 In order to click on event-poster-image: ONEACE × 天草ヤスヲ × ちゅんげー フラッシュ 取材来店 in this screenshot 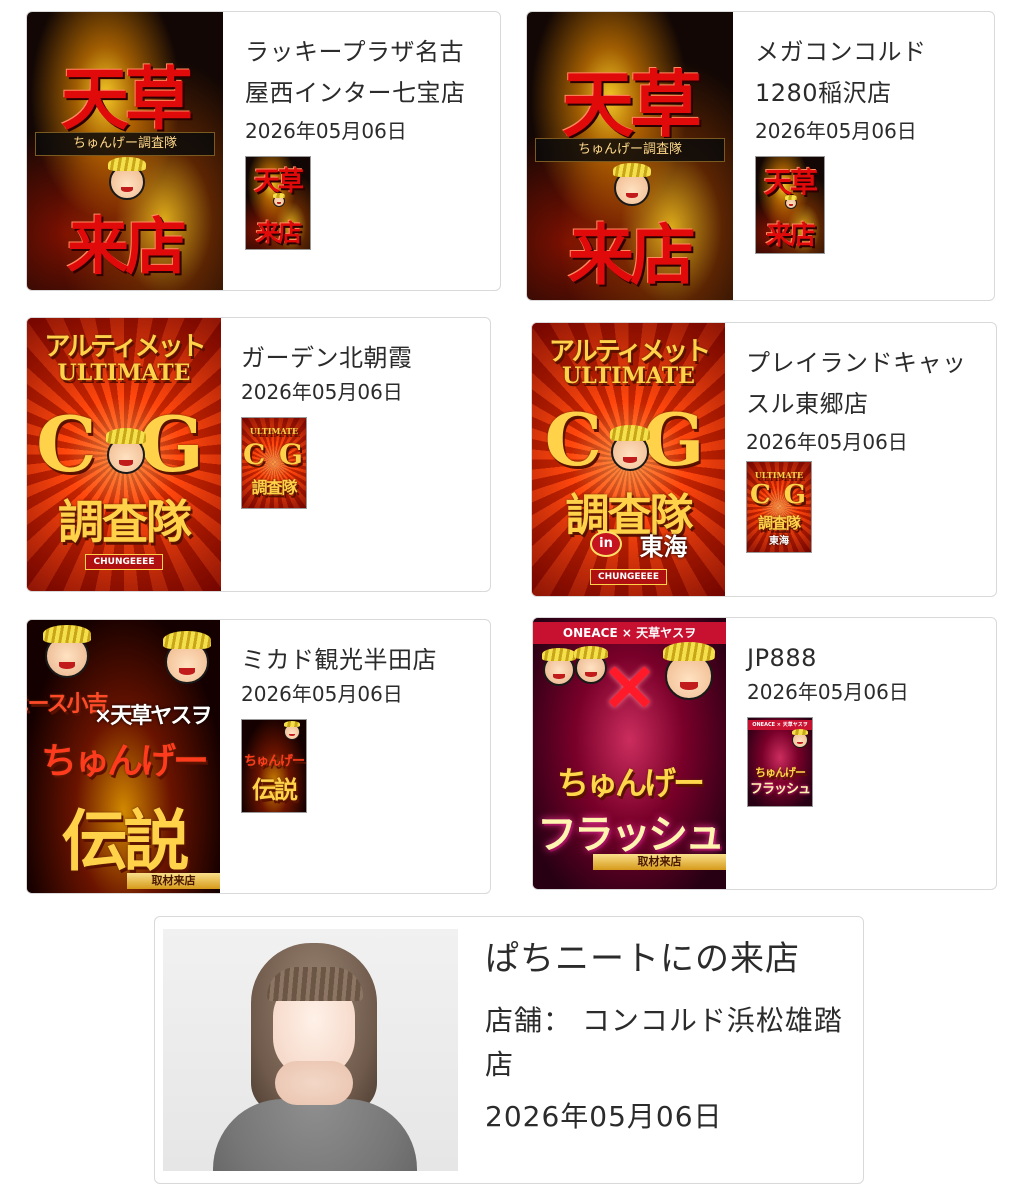, I will do `click(629, 753)`.